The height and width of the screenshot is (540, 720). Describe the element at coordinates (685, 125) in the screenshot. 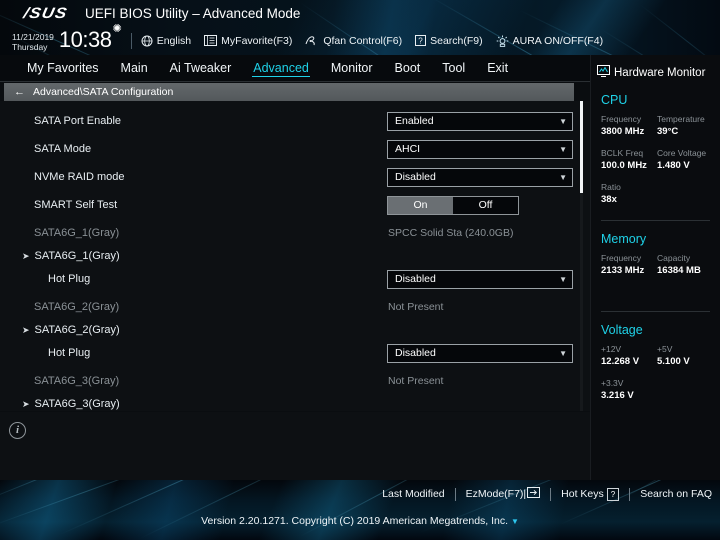

I see `monitor-metric: Temperature 39°C` at that location.